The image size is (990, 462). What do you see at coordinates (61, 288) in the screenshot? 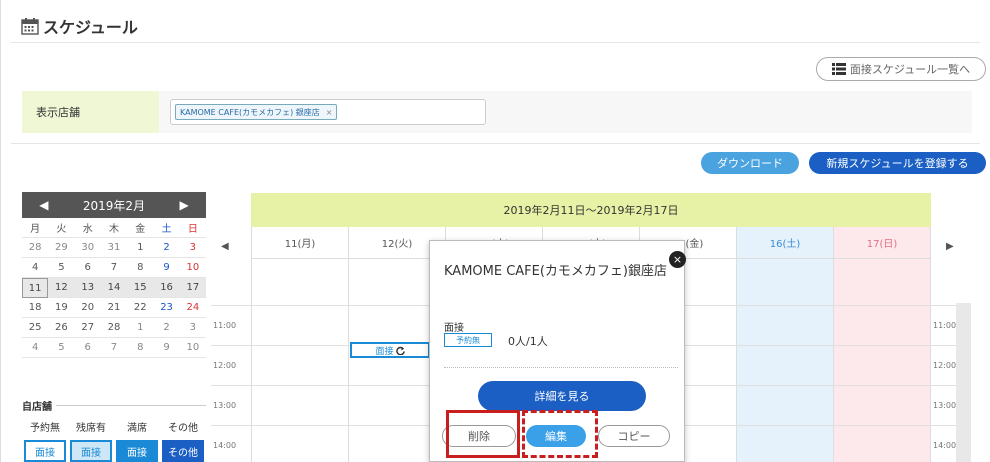
I see `mini-day: 12` at bounding box center [61, 288].